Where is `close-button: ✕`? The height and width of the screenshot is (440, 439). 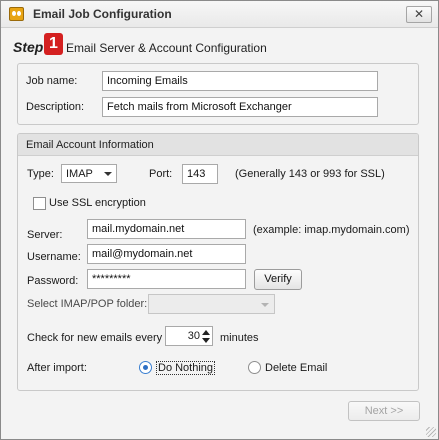 close-button: ✕ is located at coordinates (419, 14).